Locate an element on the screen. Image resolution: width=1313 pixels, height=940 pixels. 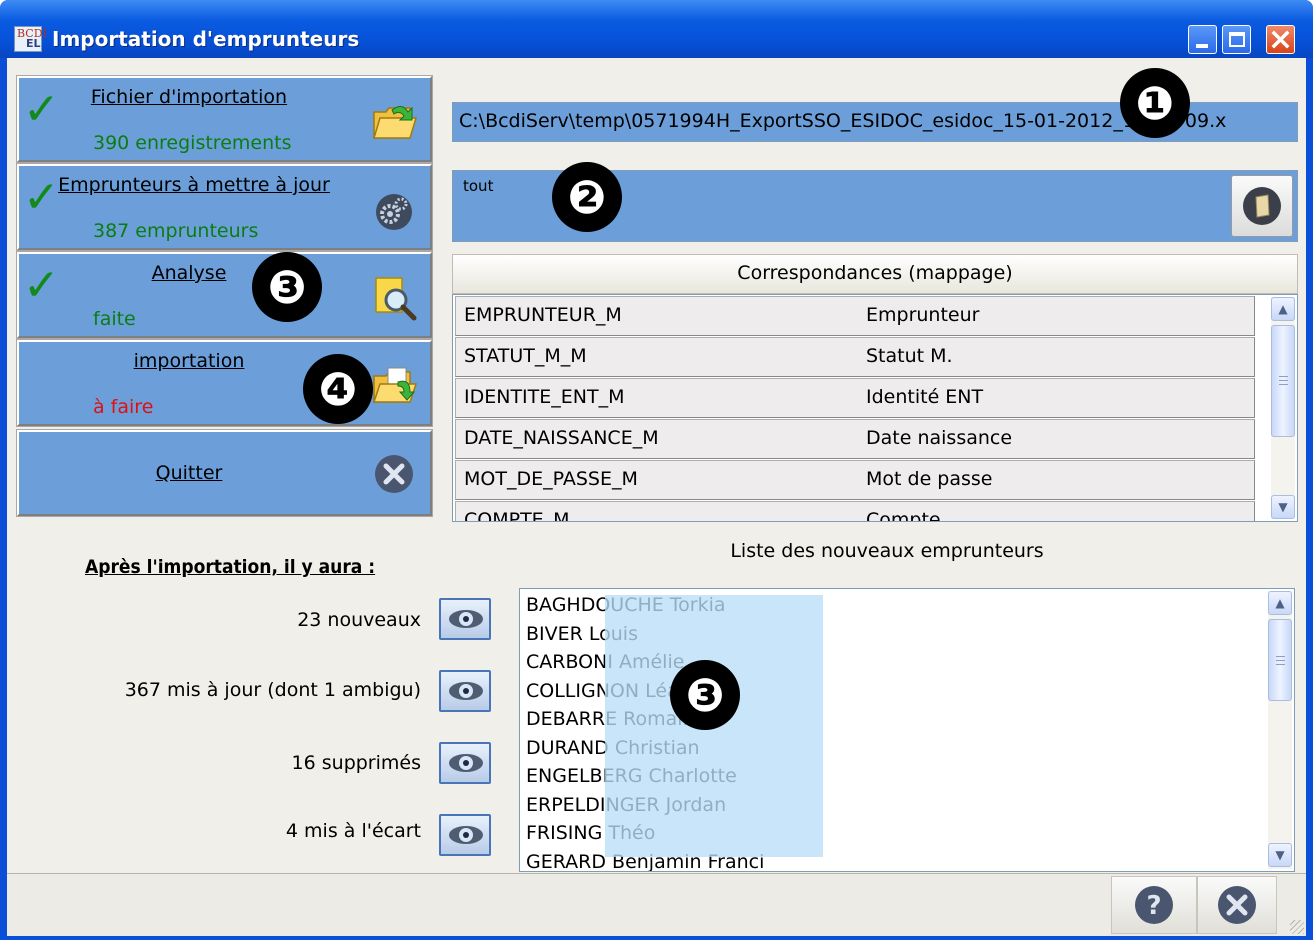
view-new-button is located at coordinates (465, 619).